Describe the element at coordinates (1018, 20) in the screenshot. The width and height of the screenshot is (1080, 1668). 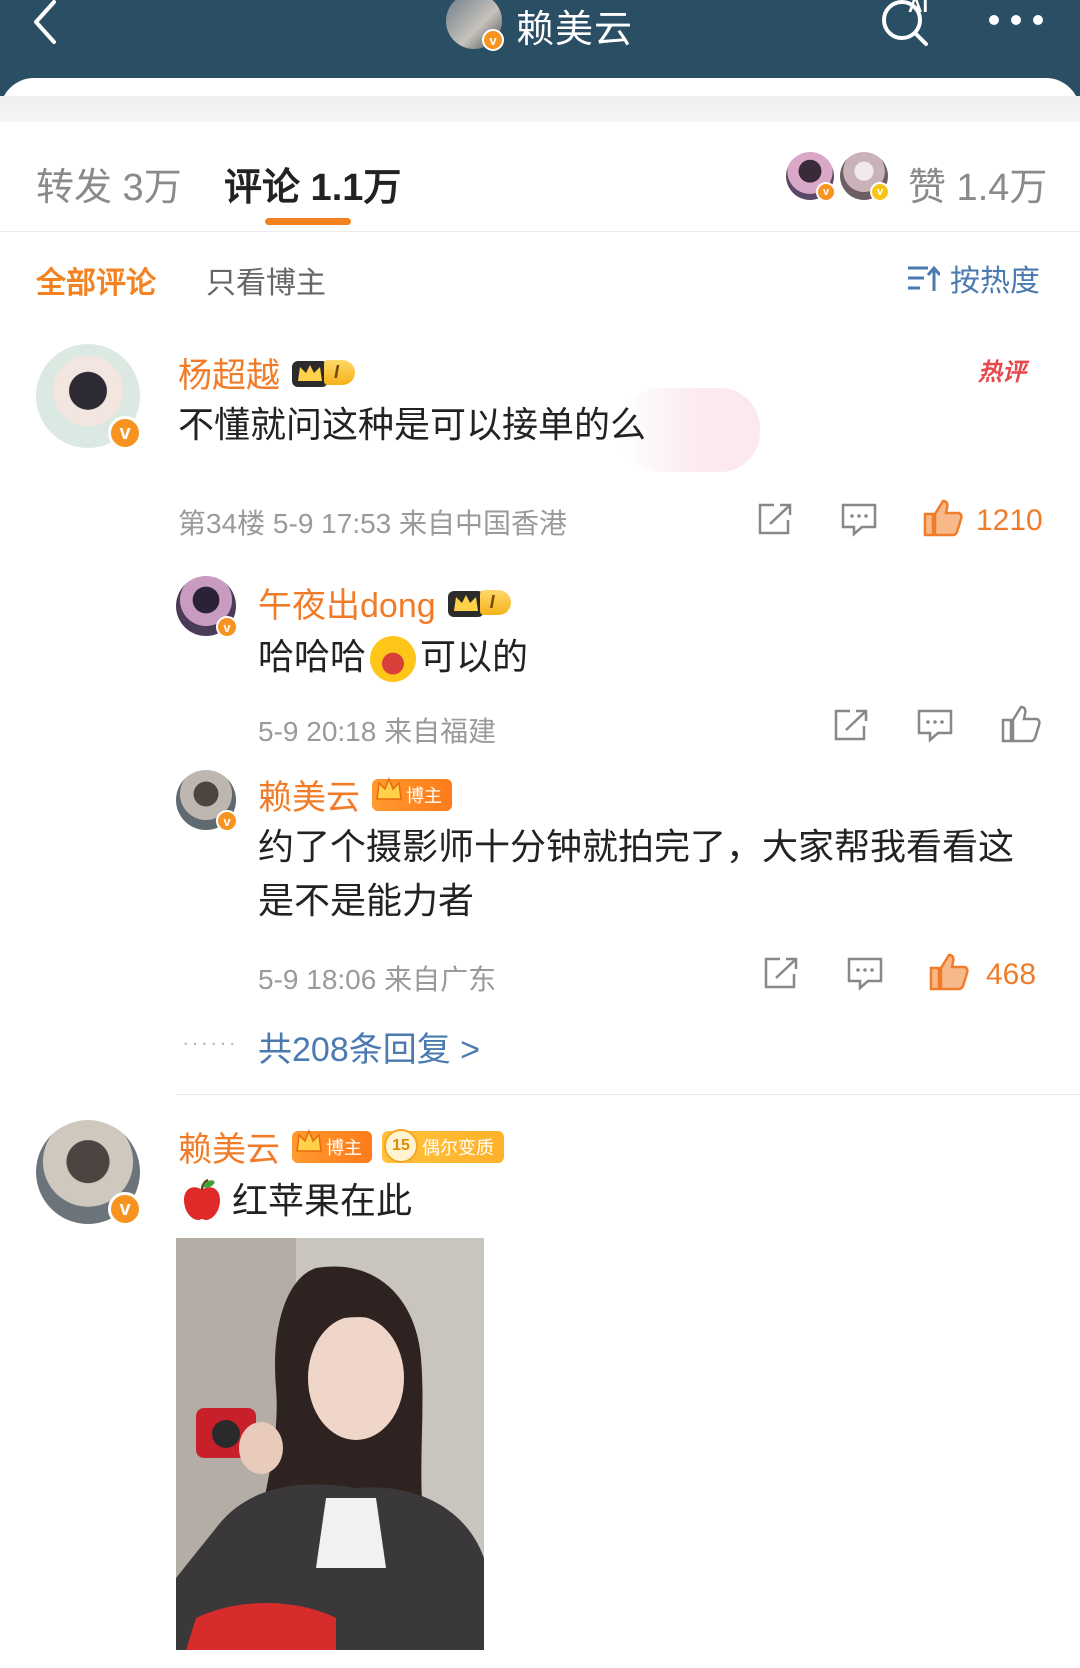
I see `more-icon` at that location.